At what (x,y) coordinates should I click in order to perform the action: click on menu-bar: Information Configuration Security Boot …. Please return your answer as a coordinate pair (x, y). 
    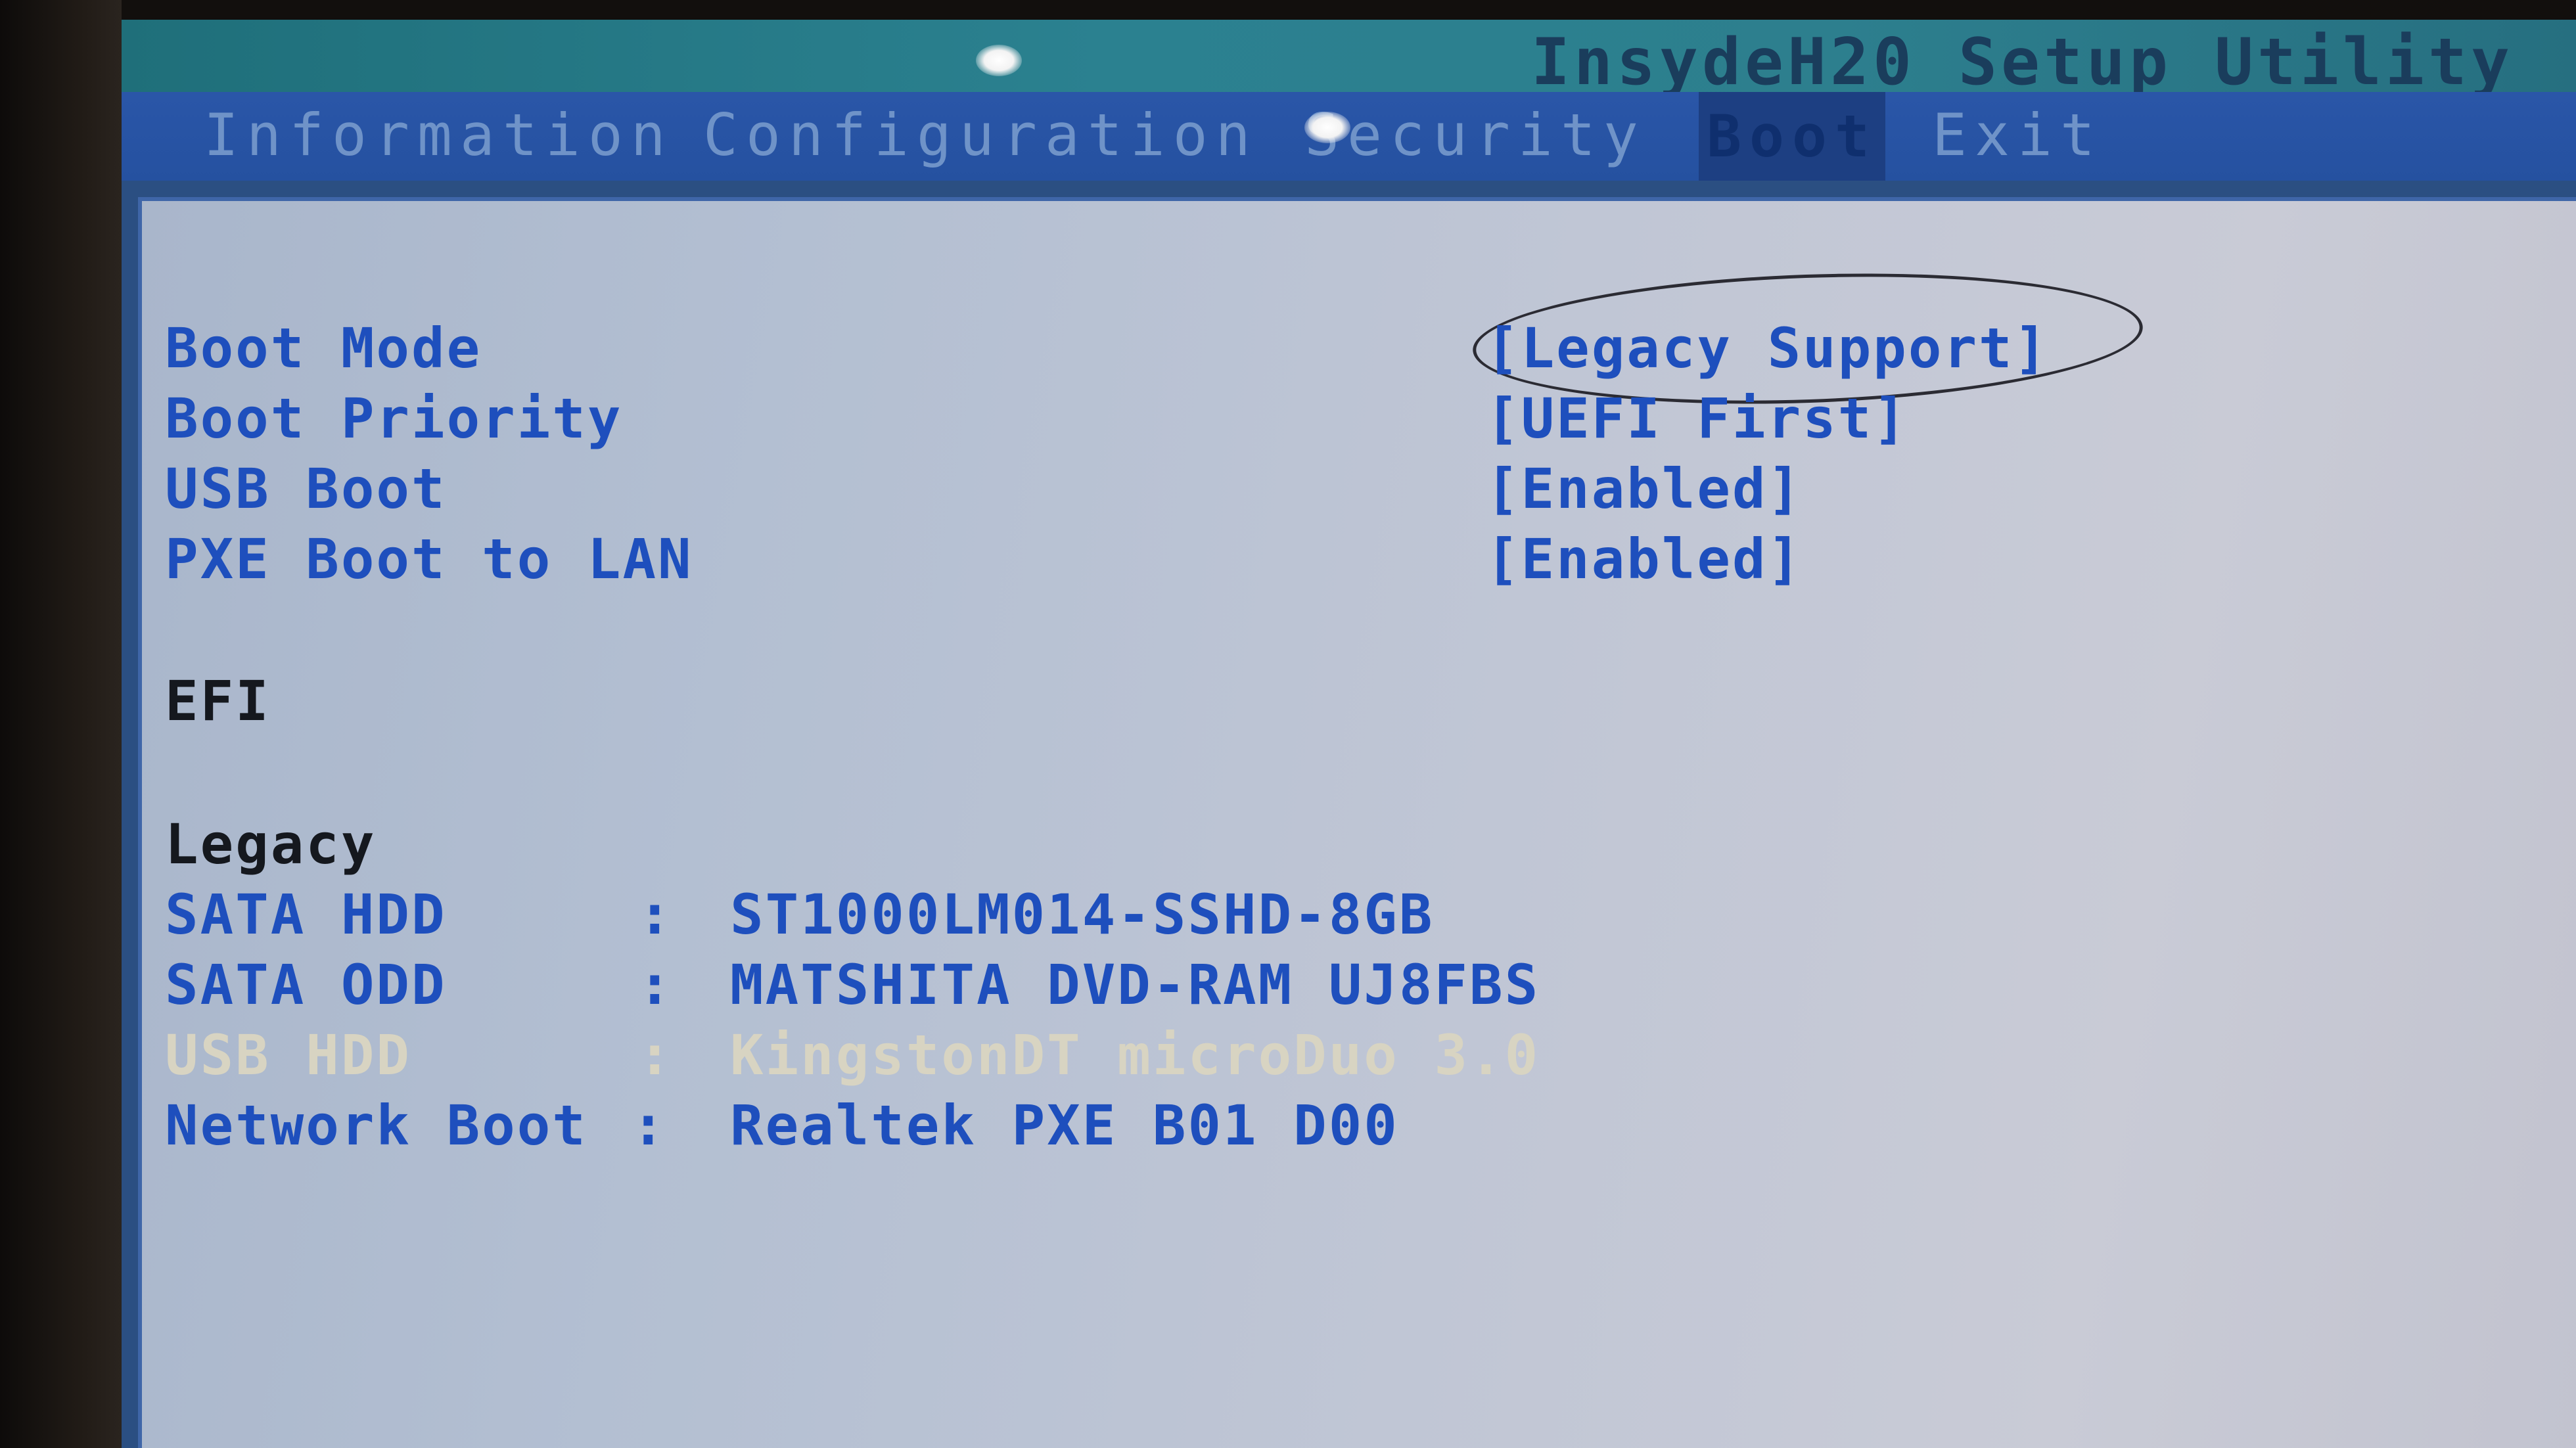
    Looking at the image, I should click on (1349, 136).